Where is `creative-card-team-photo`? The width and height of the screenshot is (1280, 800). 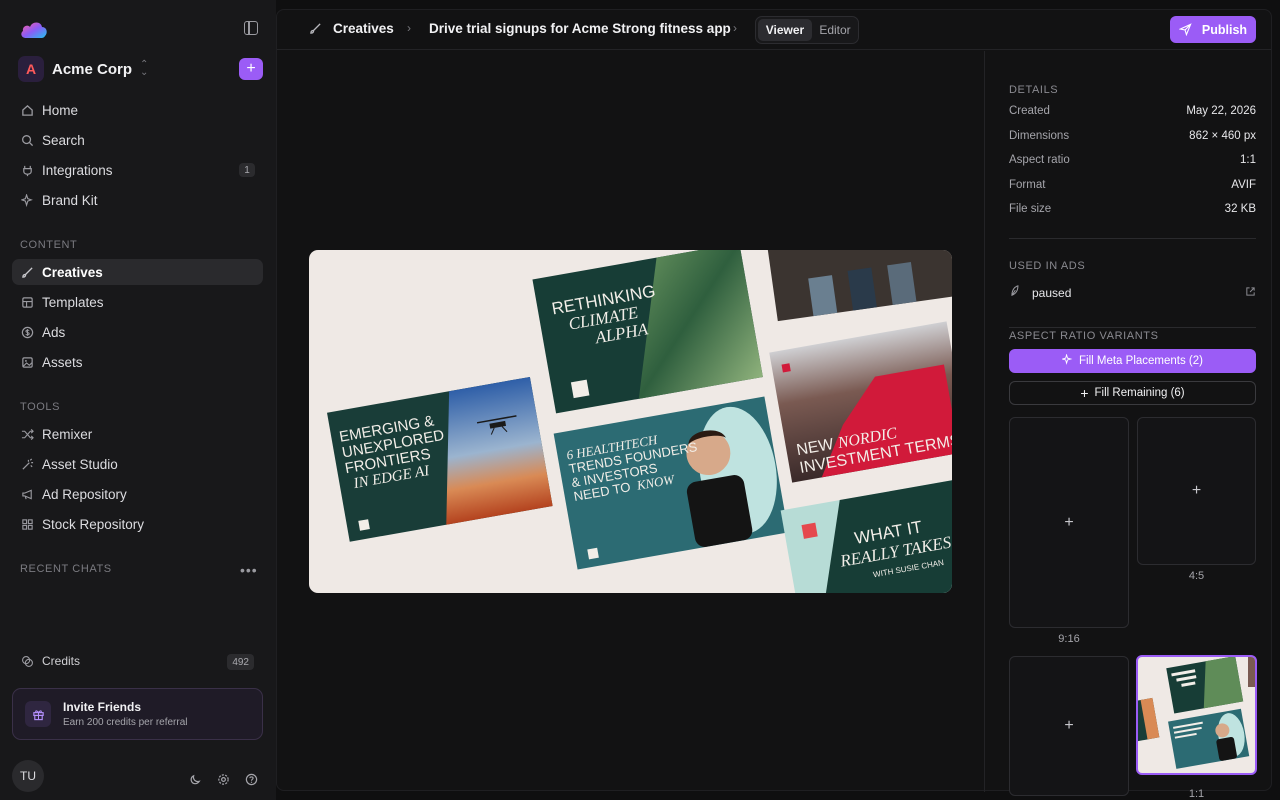 creative-card-team-photo is located at coordinates (859, 286).